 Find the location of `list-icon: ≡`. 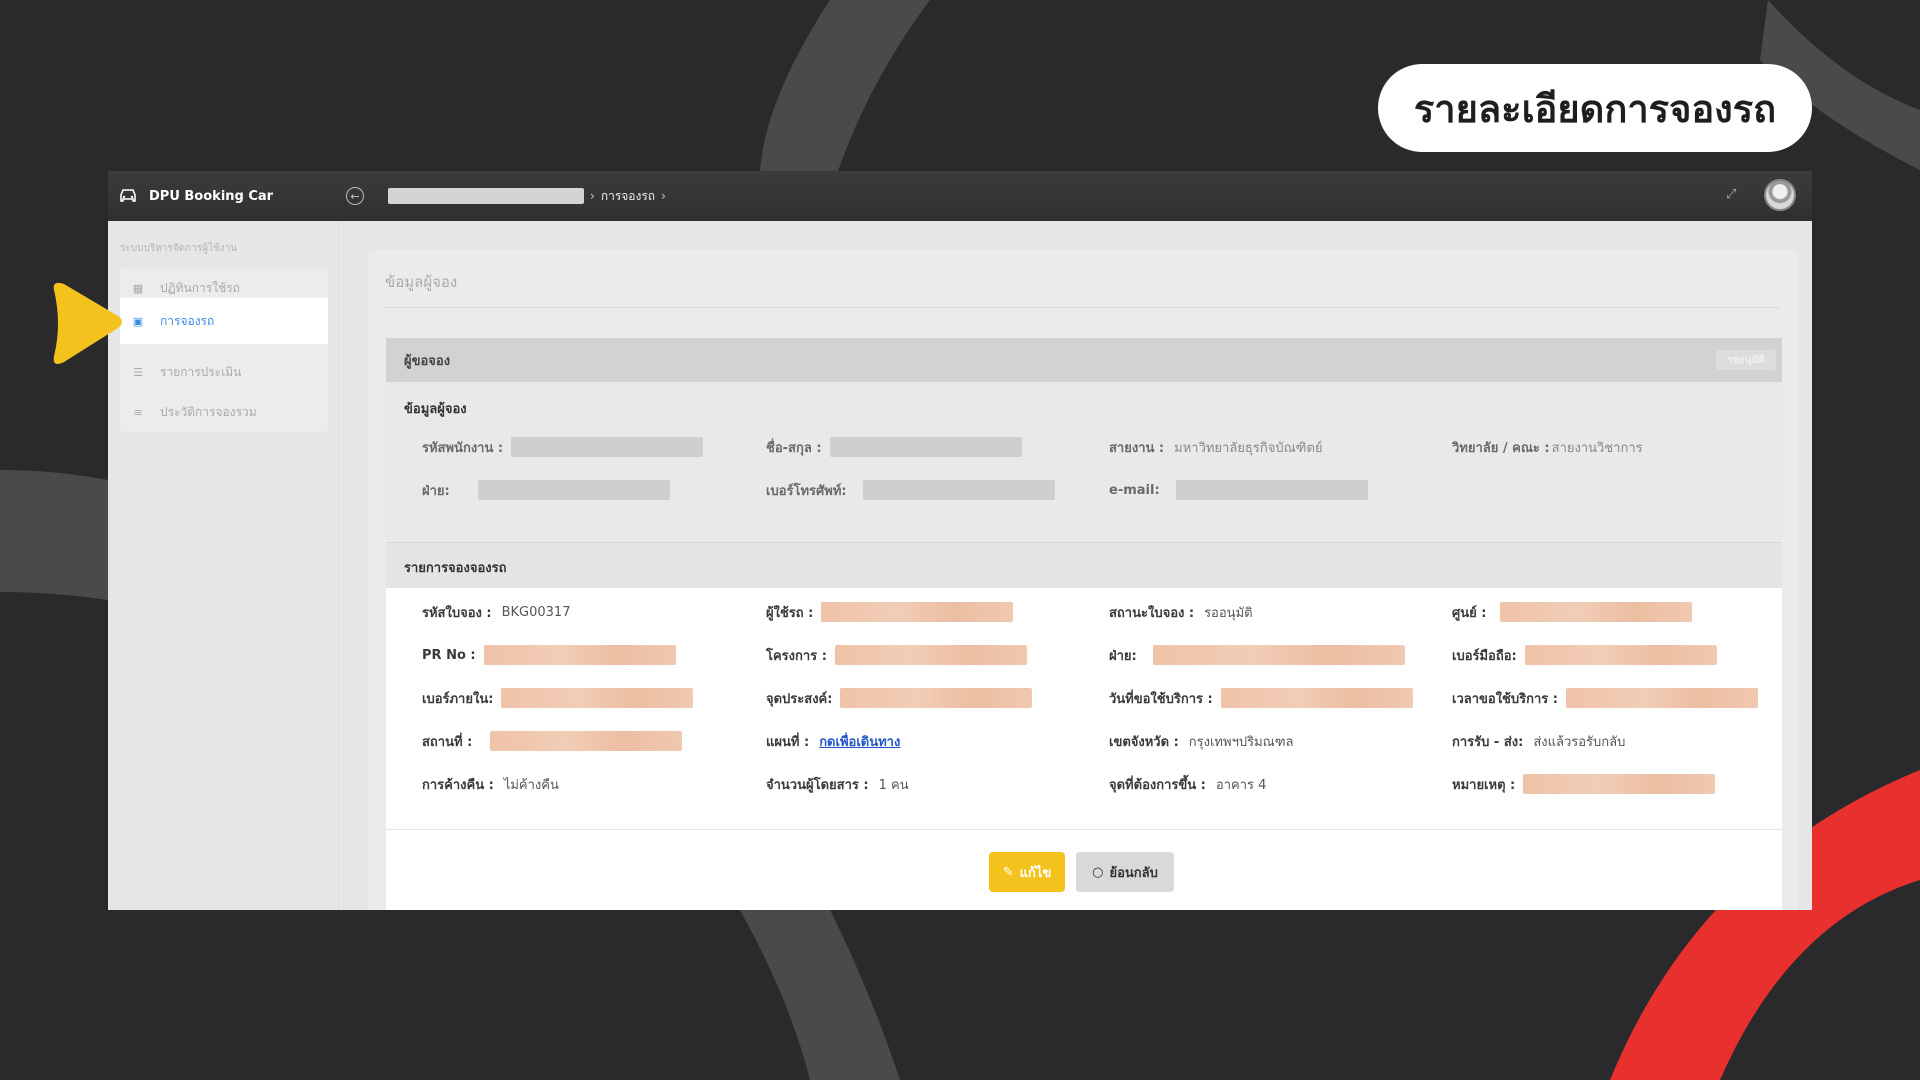

list-icon: ≡ is located at coordinates (138, 412).